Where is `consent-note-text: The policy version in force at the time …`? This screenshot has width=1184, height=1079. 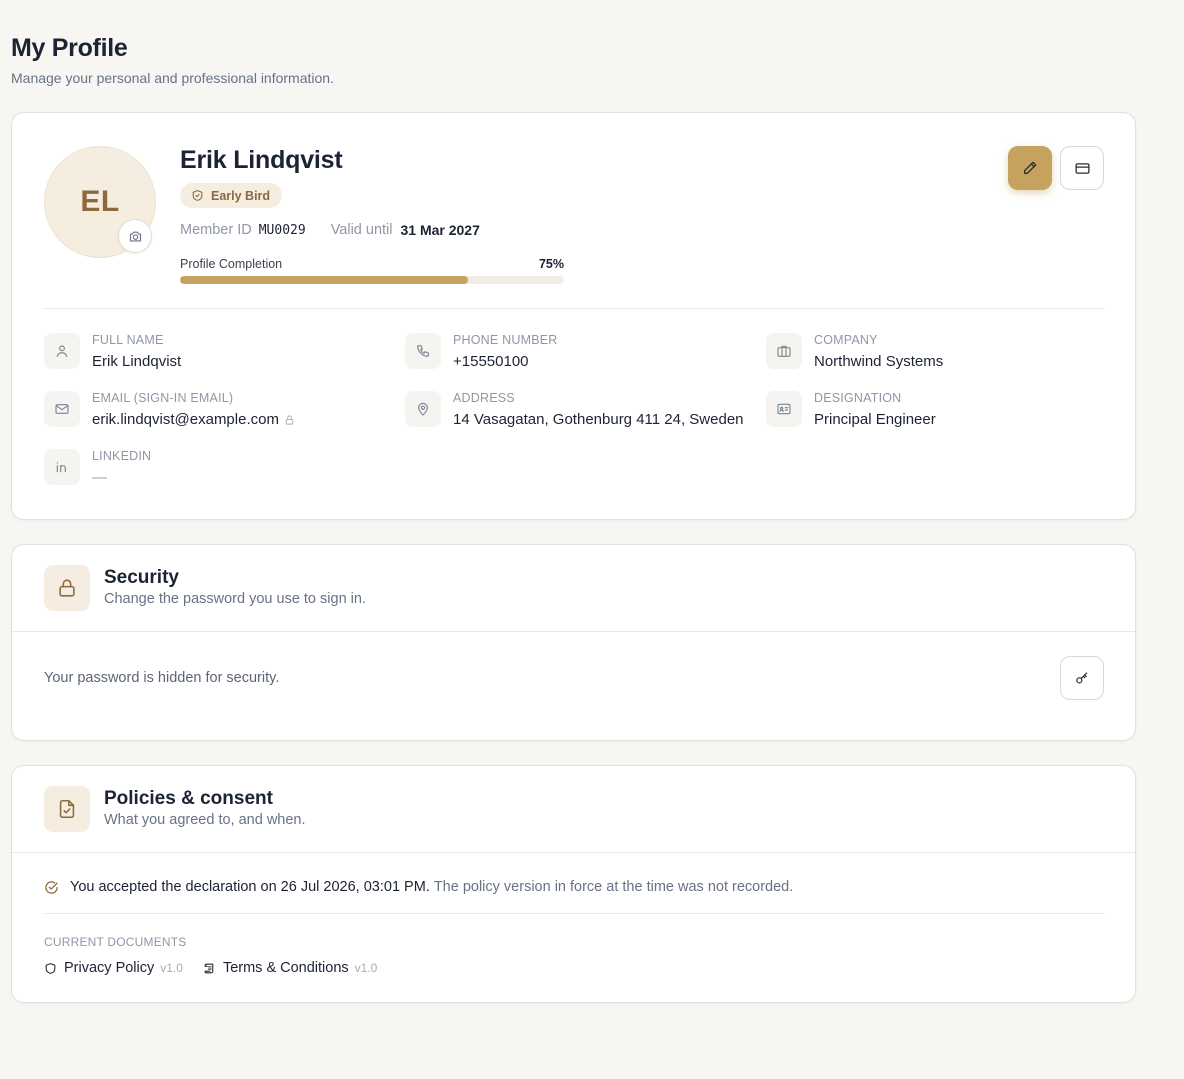
consent-note-text: The policy version in force at the time … is located at coordinates (613, 887).